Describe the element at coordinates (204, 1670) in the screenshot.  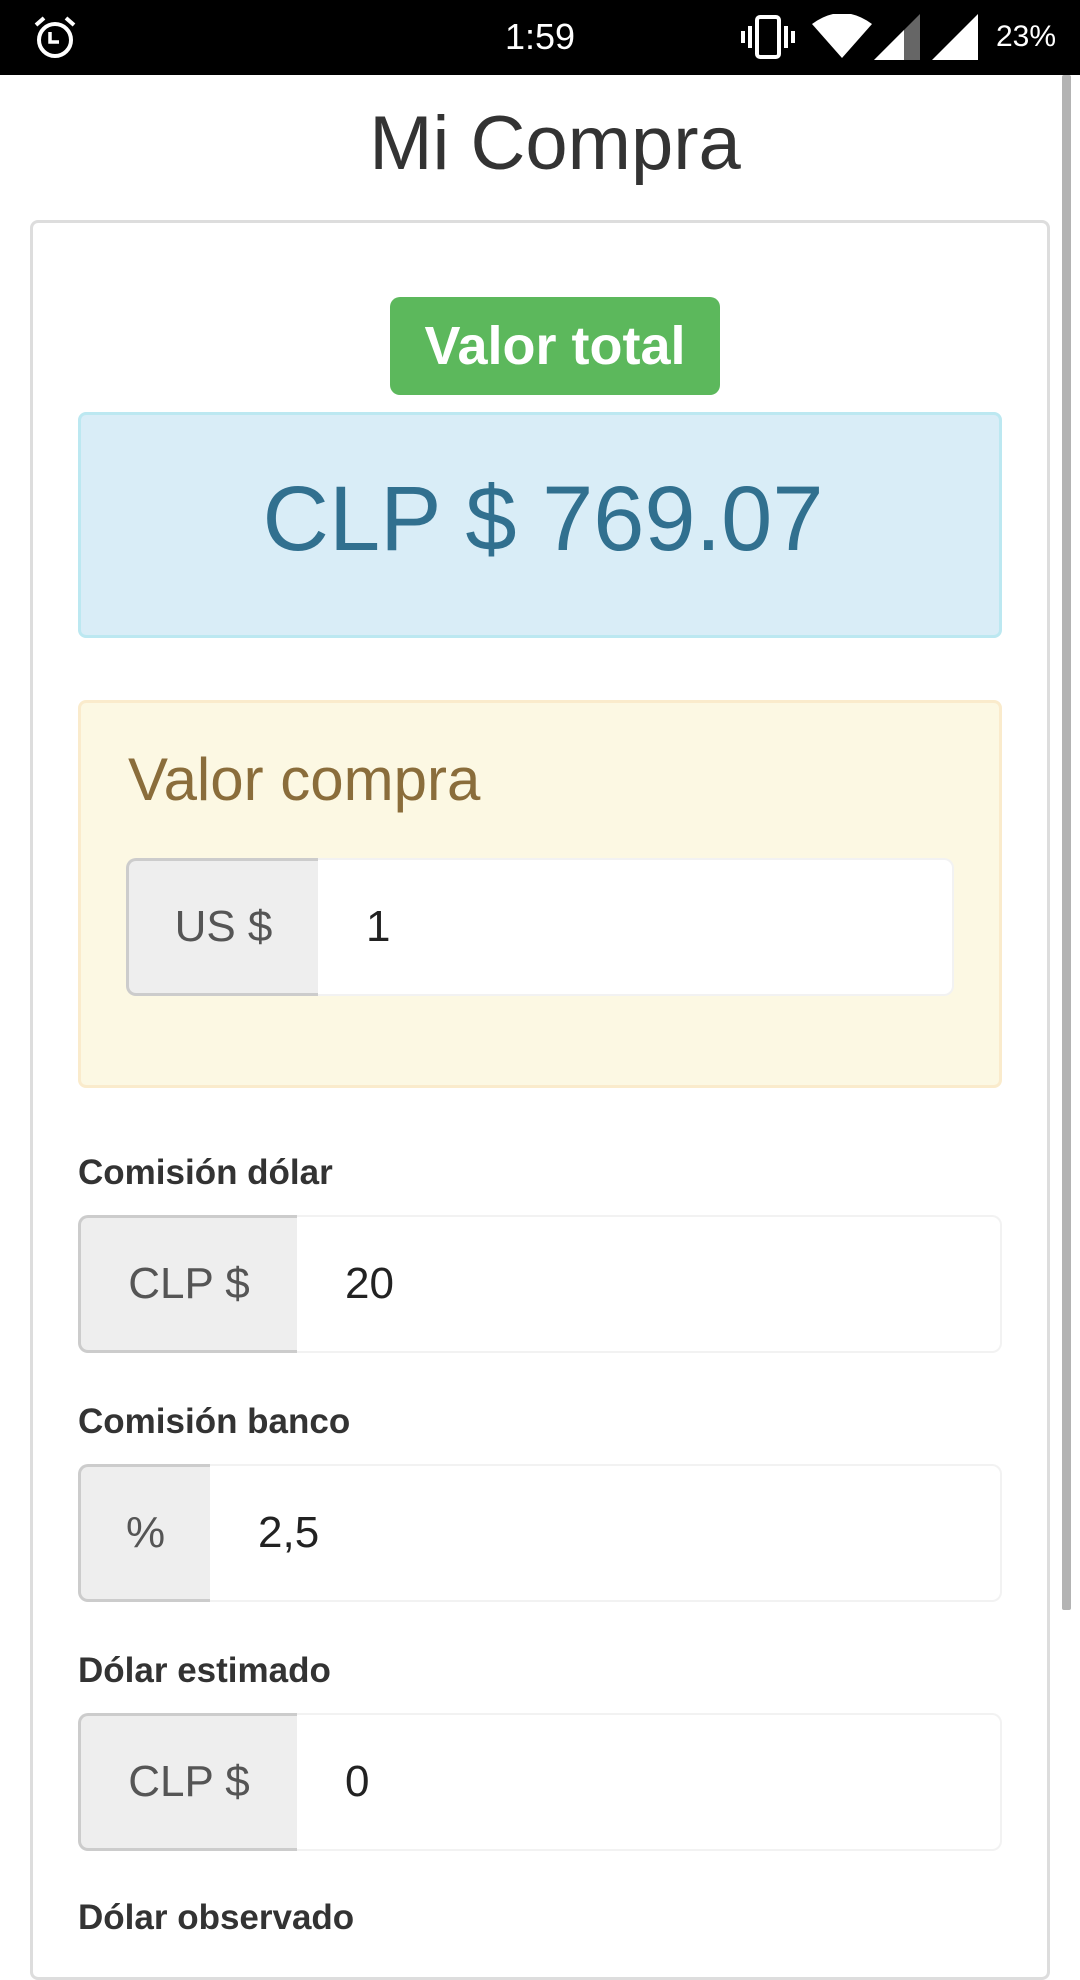
I see `estimated-dollar-label: Dólar estimado` at that location.